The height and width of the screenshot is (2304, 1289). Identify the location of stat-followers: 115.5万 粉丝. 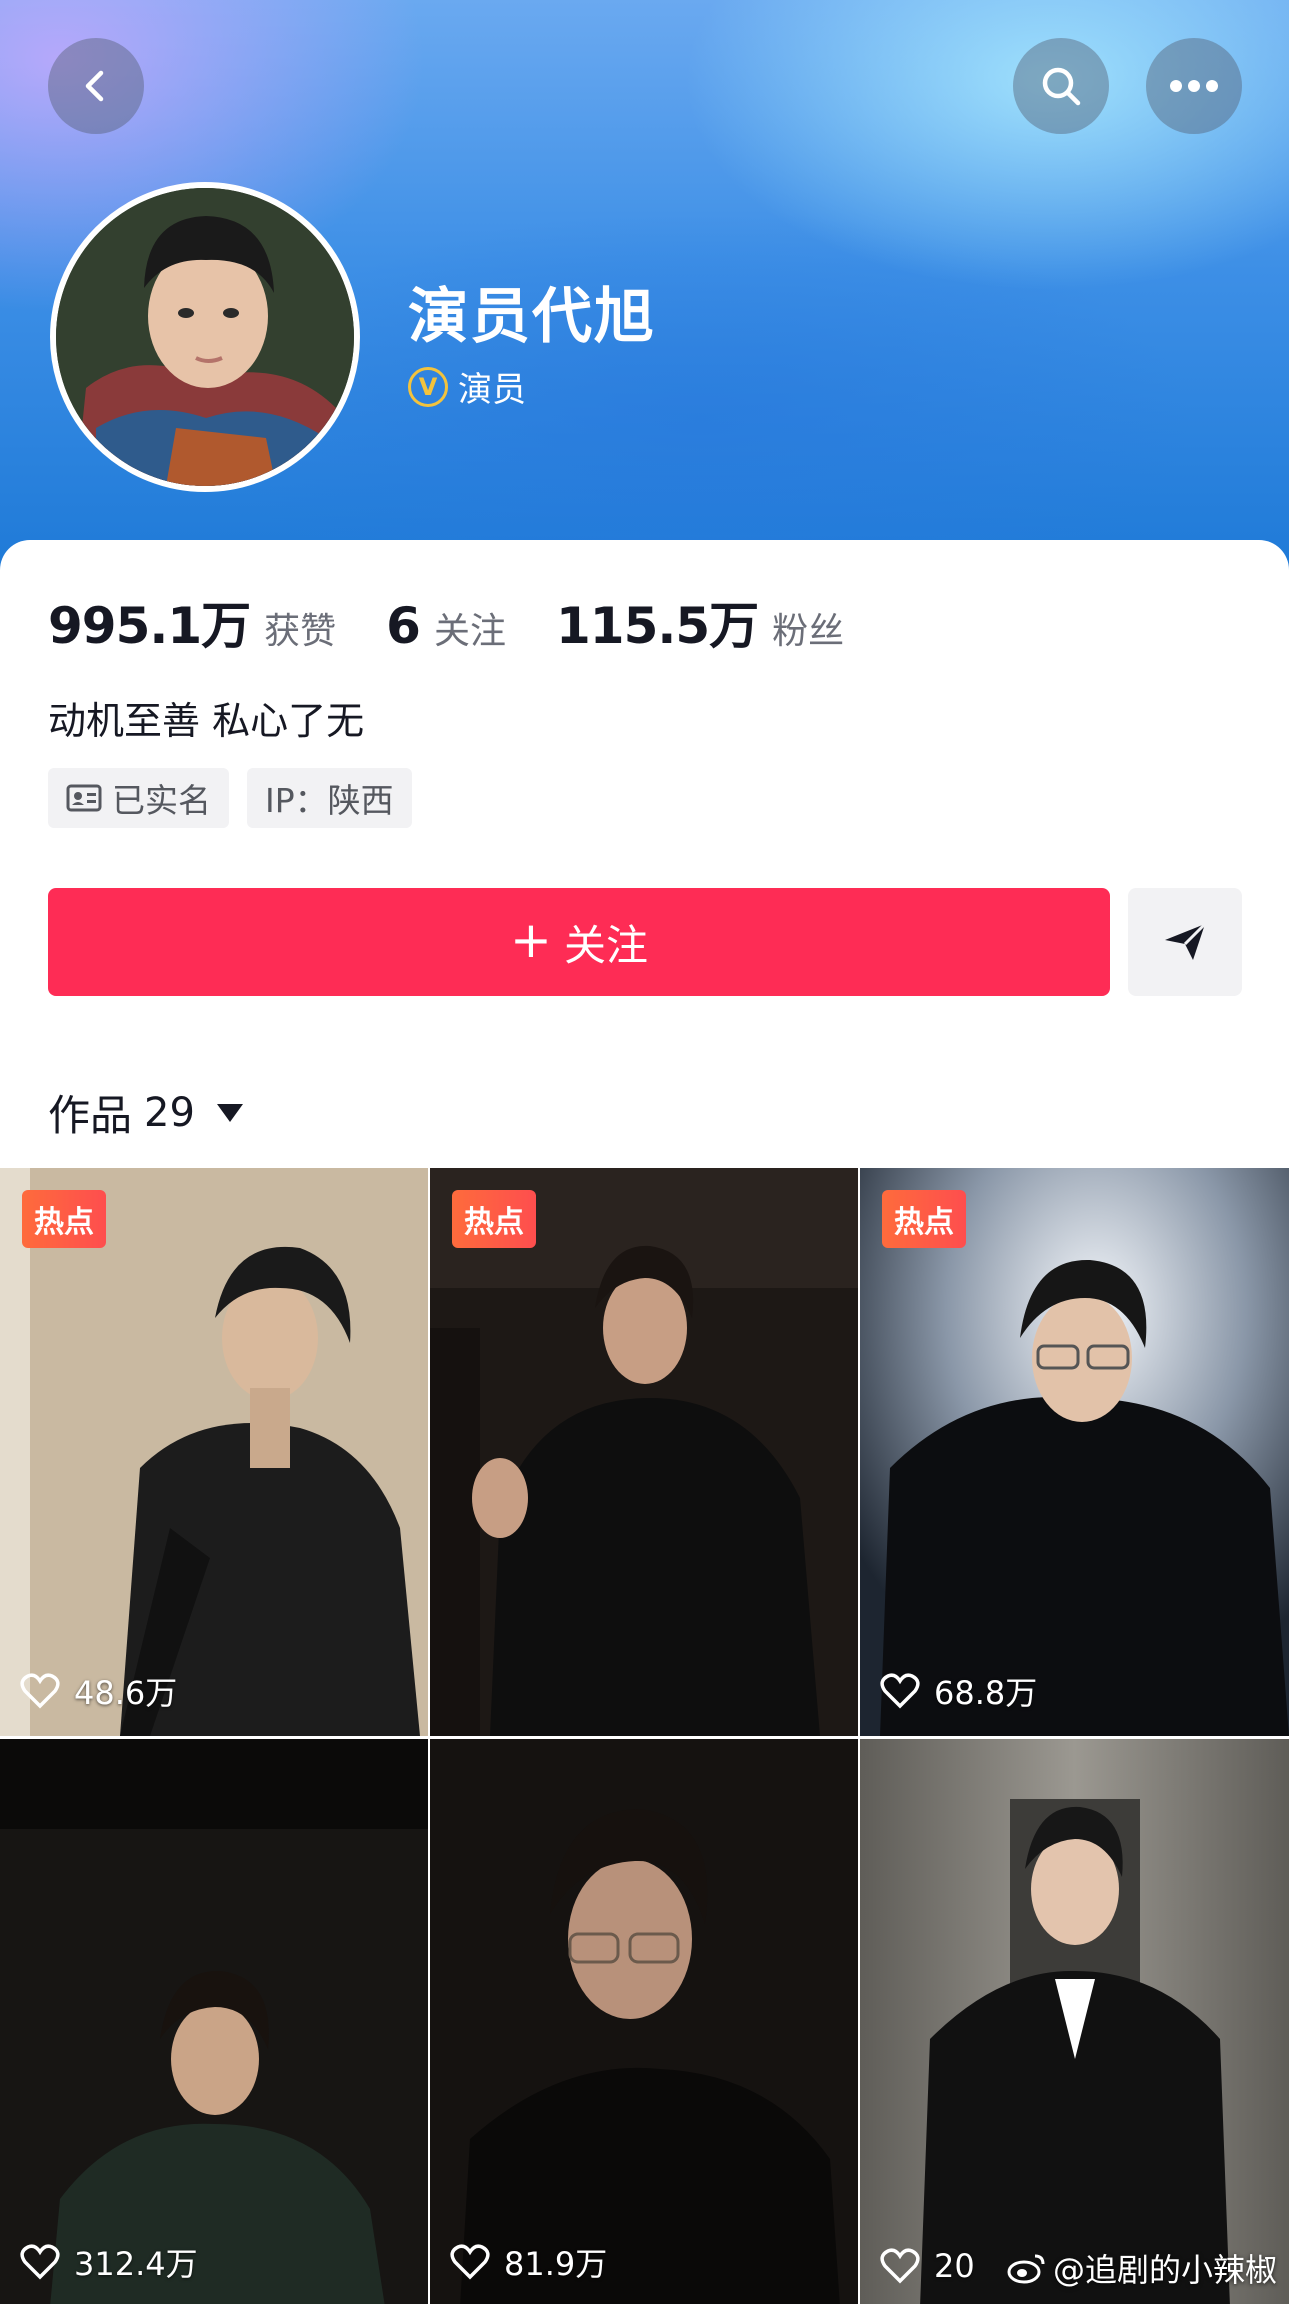
(700, 622).